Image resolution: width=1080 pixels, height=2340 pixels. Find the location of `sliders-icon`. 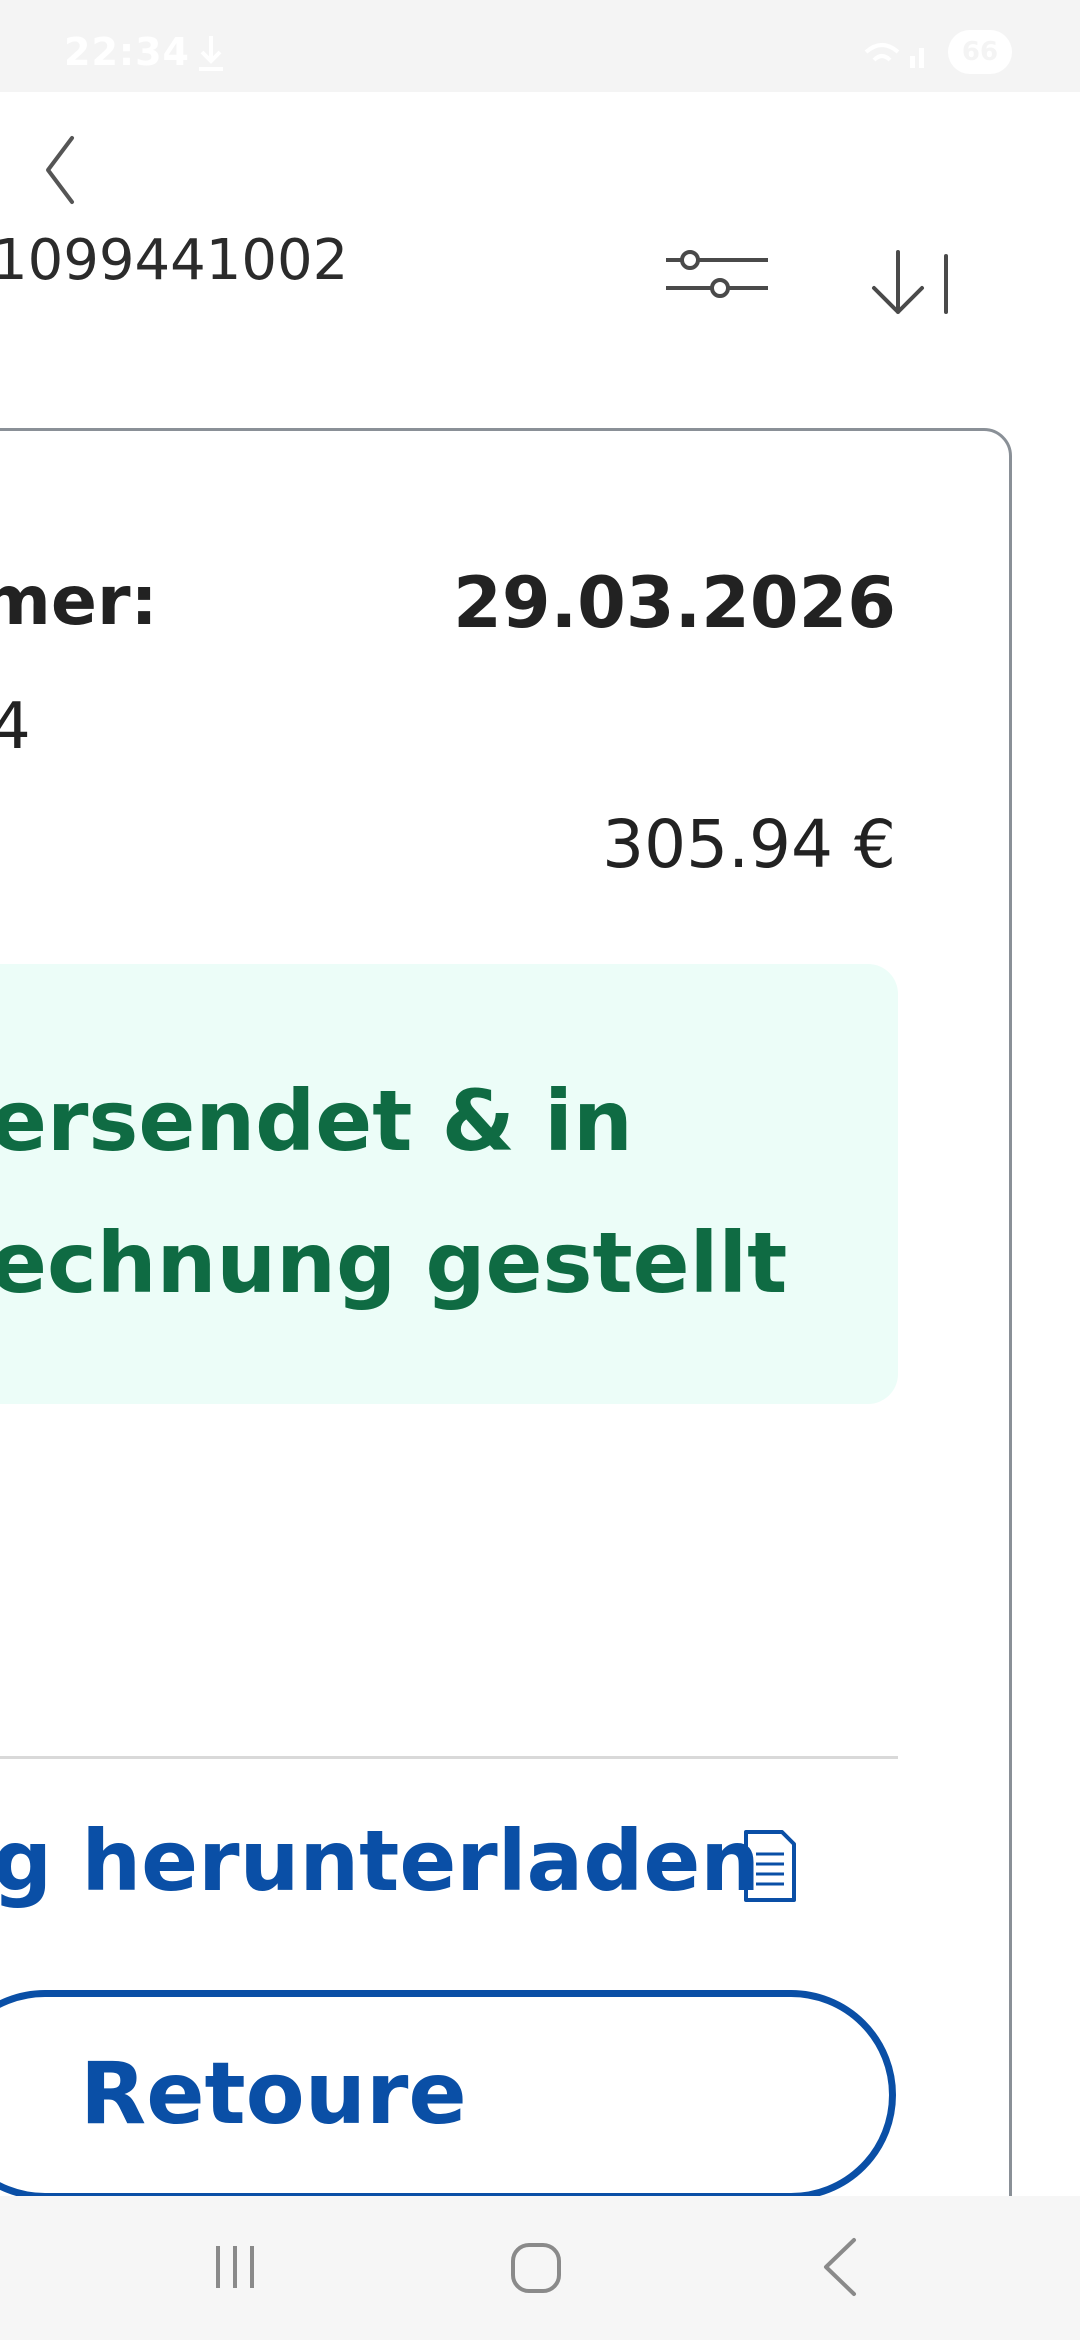

sliders-icon is located at coordinates (717, 274).